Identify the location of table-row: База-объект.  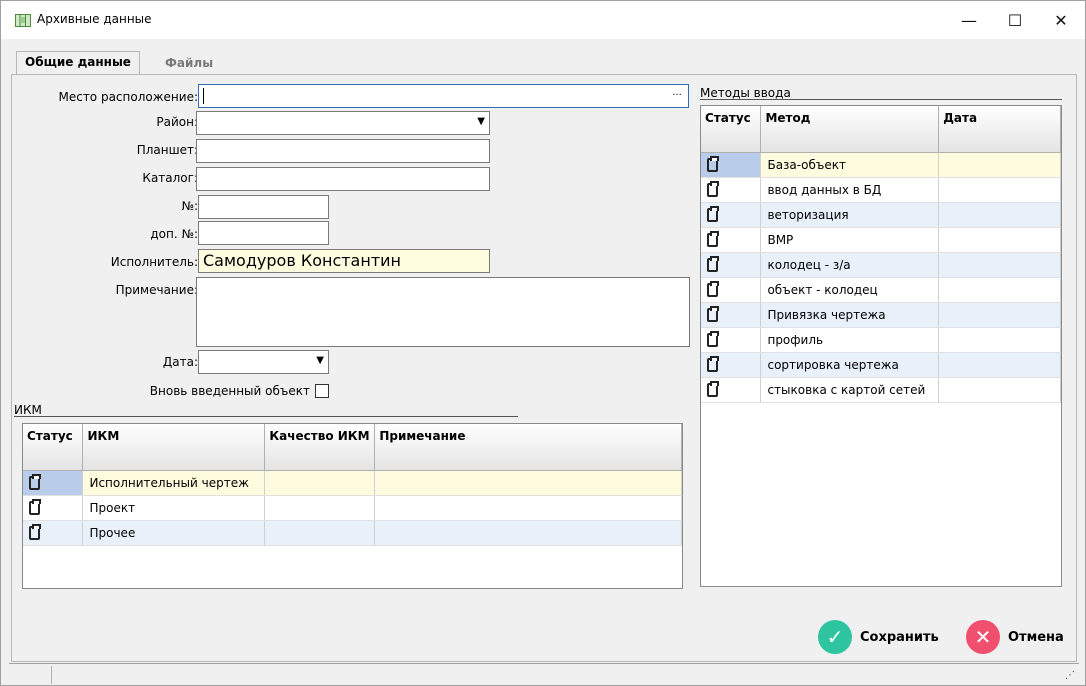
(881, 165).